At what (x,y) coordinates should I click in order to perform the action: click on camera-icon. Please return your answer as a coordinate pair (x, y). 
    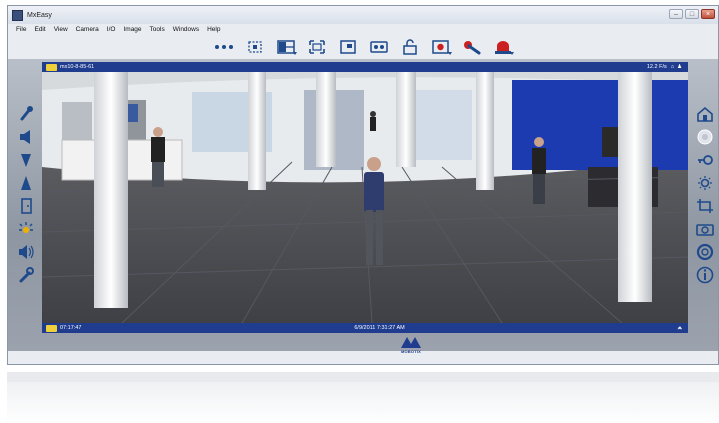
    Looking at the image, I should click on (51, 67).